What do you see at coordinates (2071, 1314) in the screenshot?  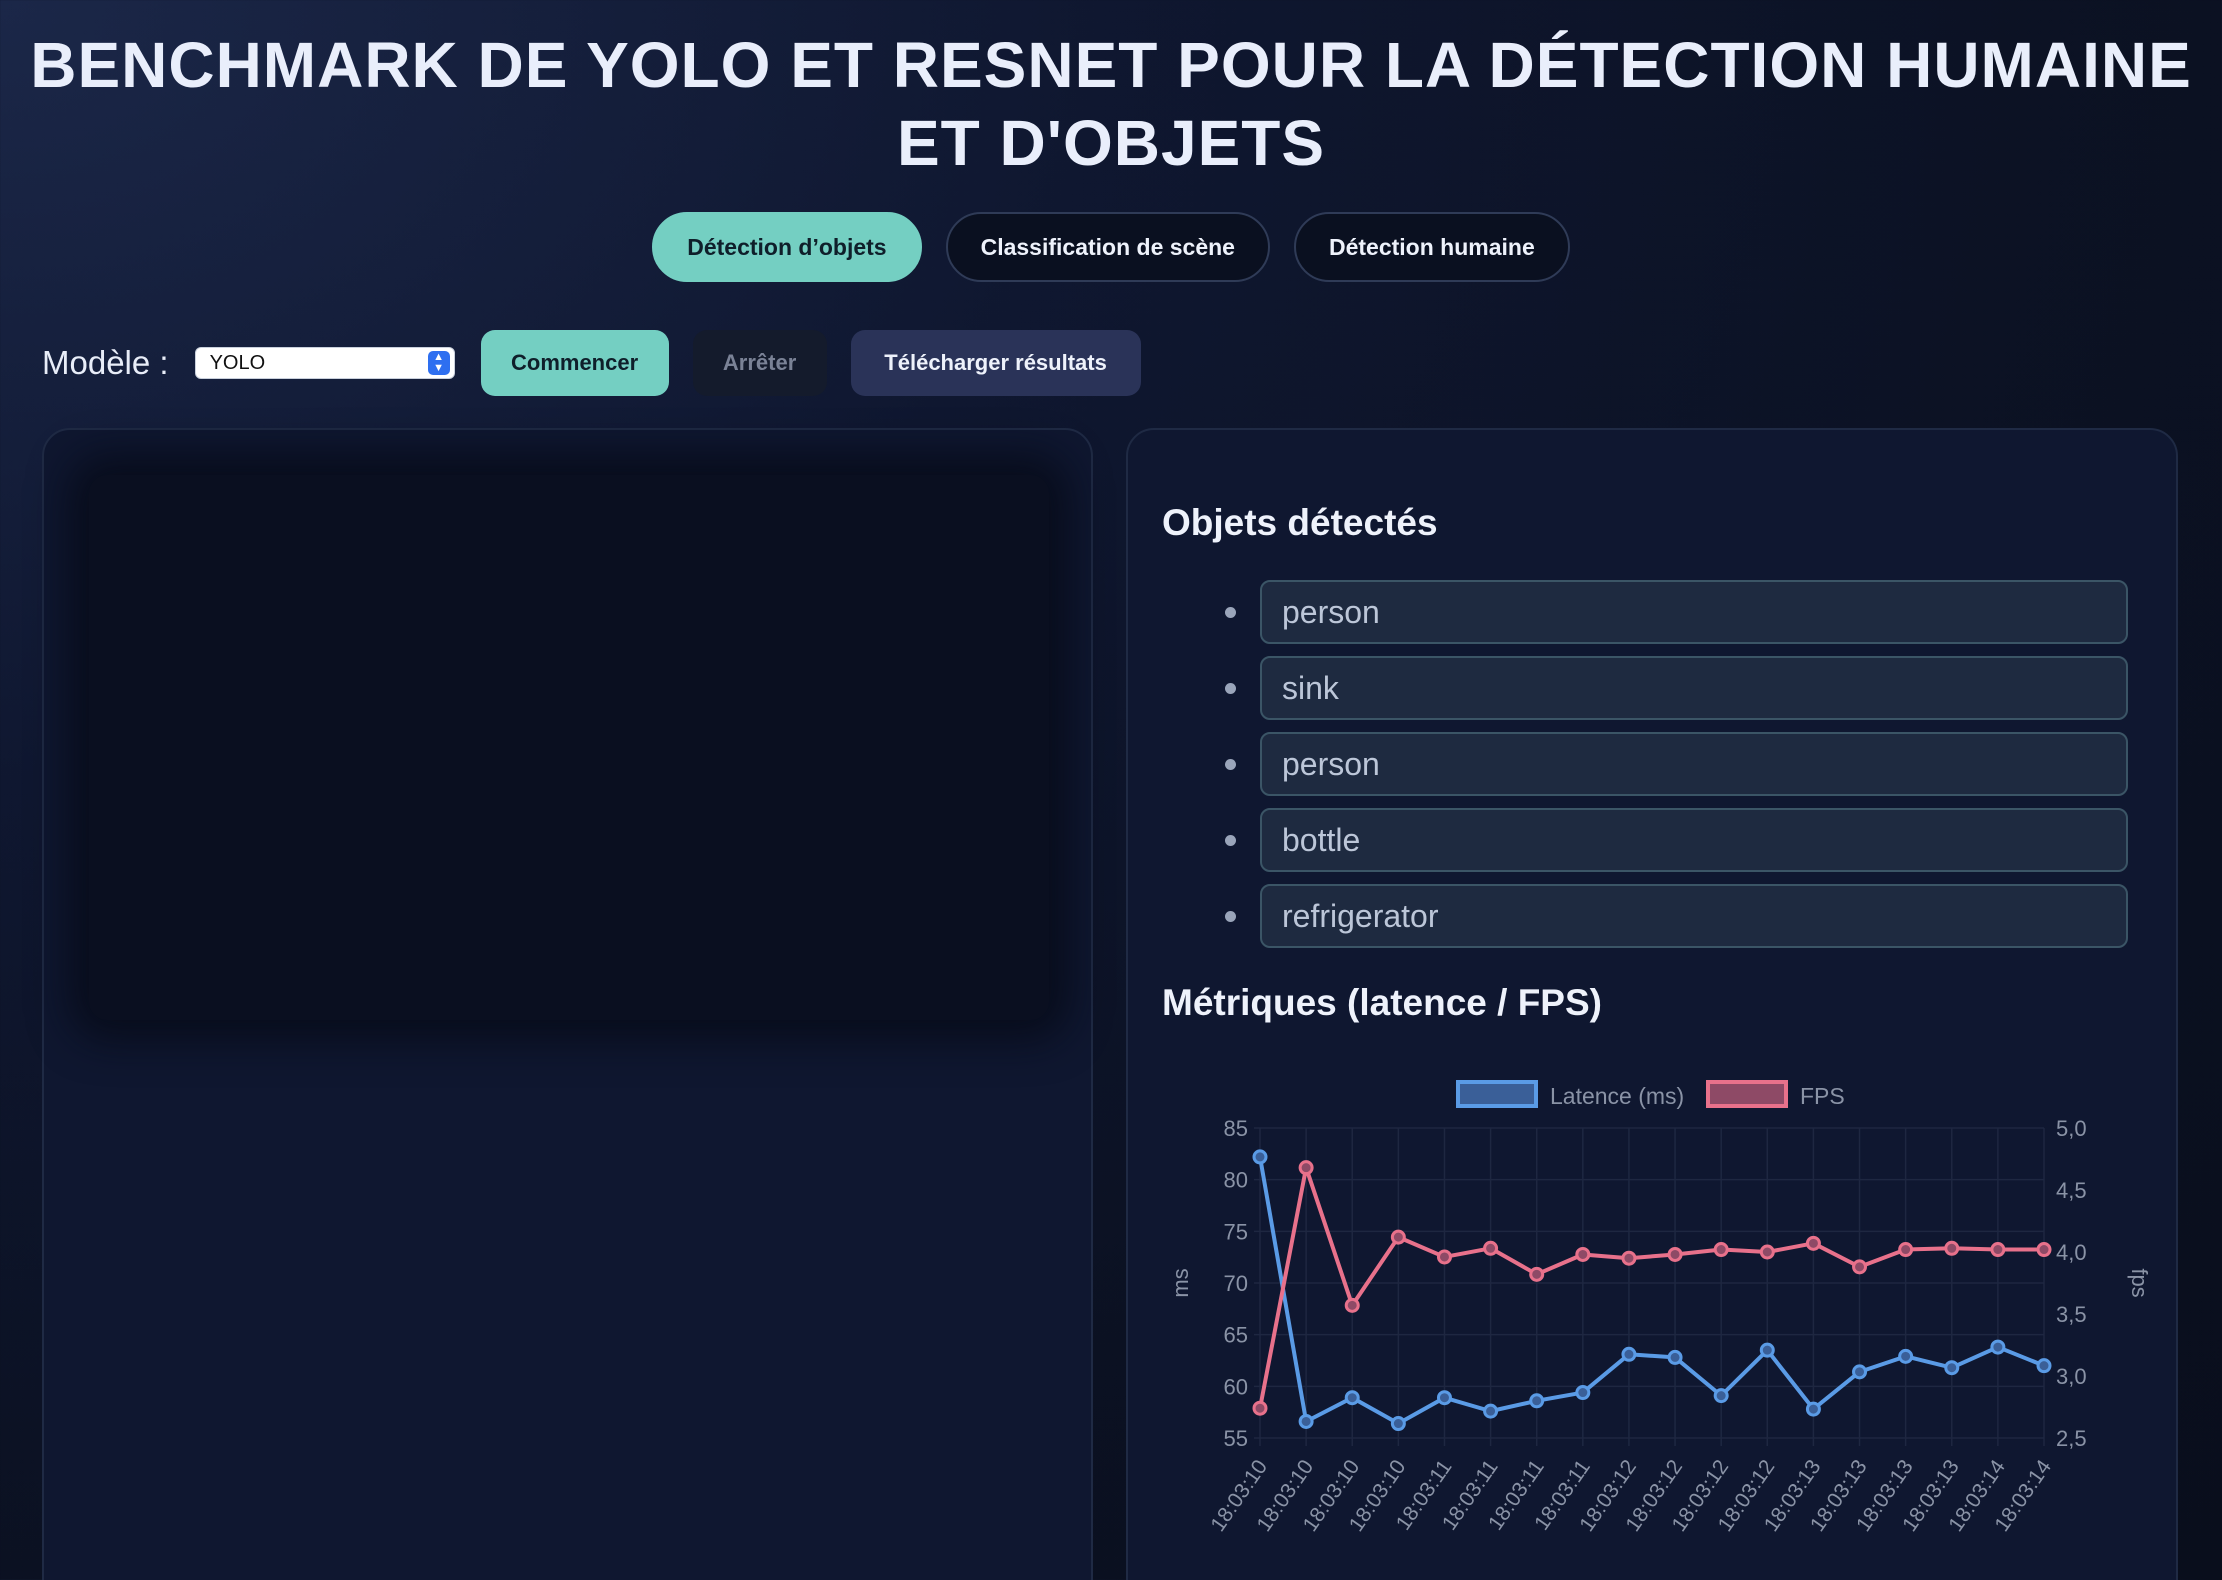 I see `y-right-tick-label: 3,5` at bounding box center [2071, 1314].